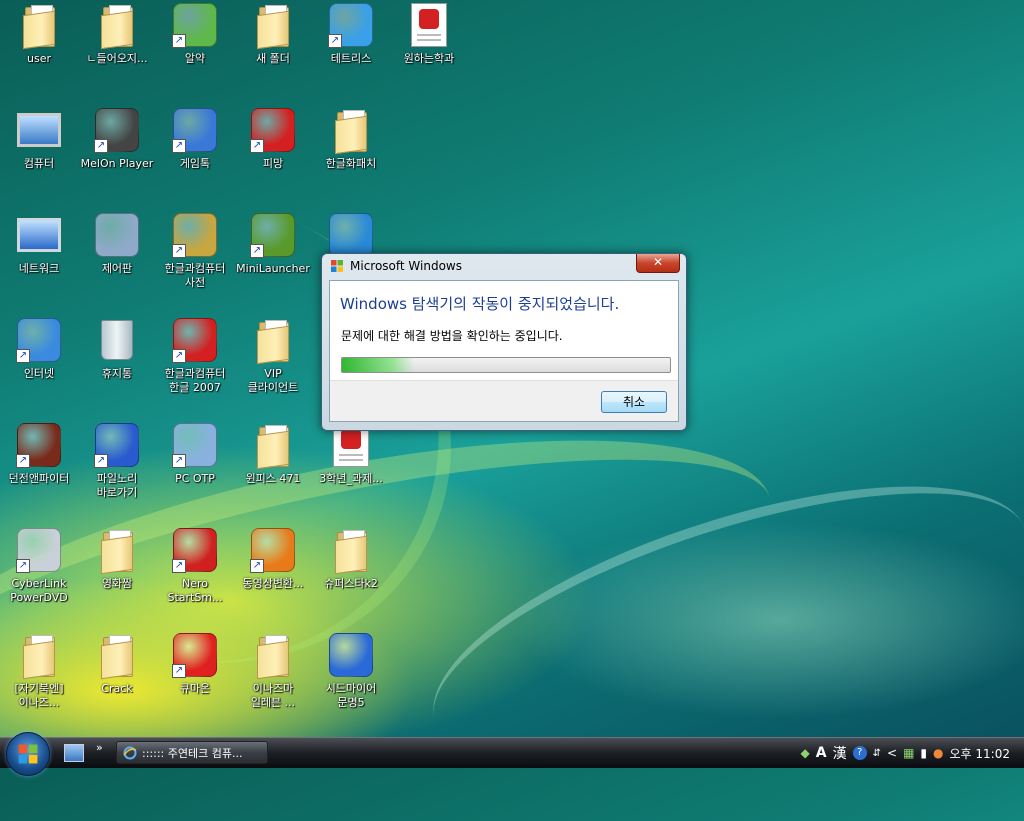 The image size is (1024, 821). What do you see at coordinates (117, 340) in the screenshot?
I see `recycle-bin-icon` at bounding box center [117, 340].